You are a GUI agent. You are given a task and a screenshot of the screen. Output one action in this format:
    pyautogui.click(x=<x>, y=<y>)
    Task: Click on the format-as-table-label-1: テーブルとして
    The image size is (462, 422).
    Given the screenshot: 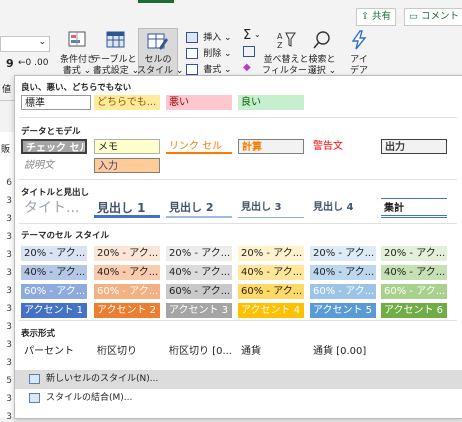 What is the action you would take?
    pyautogui.click(x=123, y=60)
    